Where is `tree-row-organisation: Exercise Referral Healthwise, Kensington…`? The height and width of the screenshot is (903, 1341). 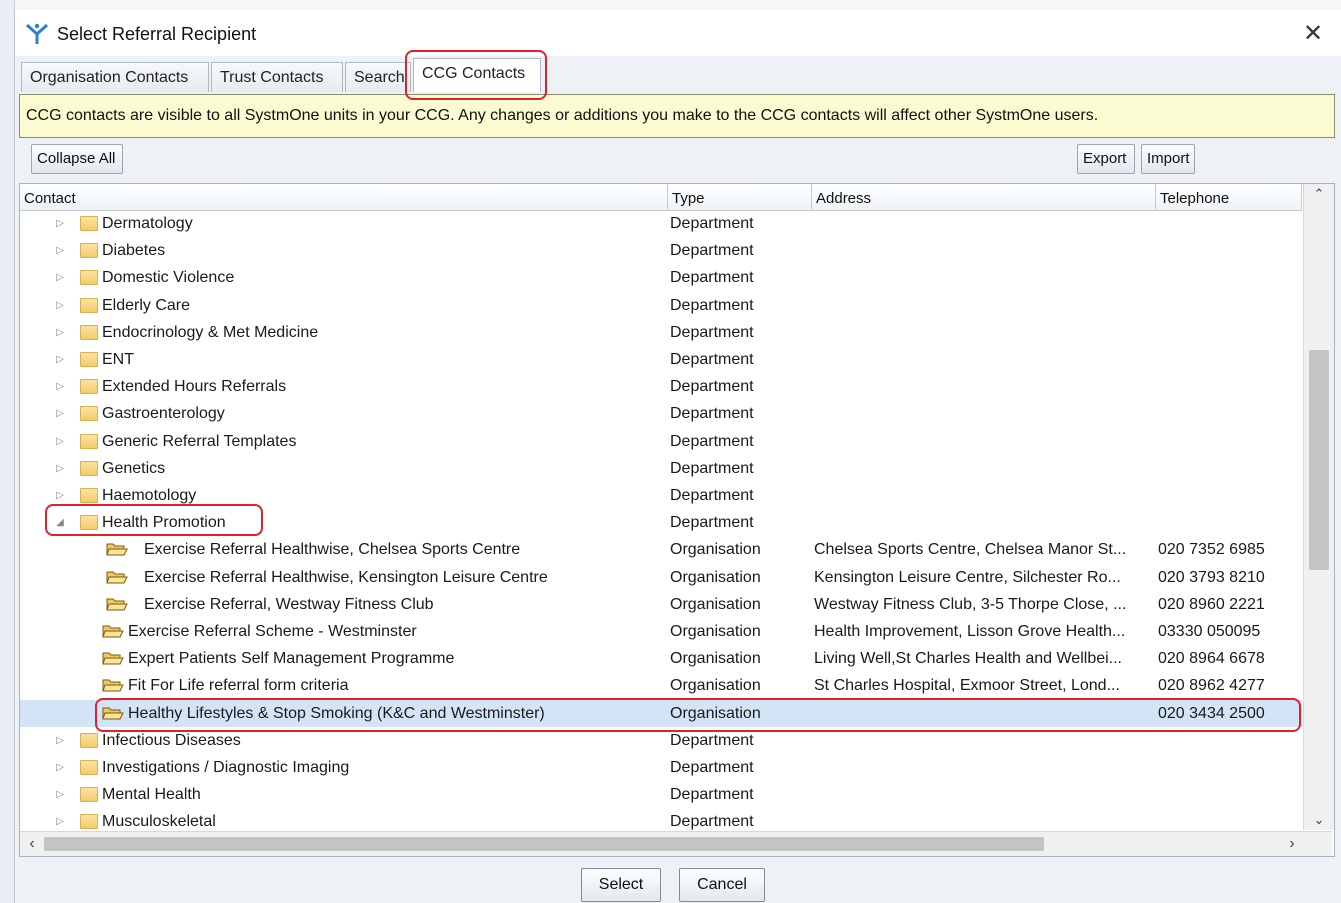 tree-row-organisation: Exercise Referral Healthwise, Kensington… is located at coordinates (661, 577).